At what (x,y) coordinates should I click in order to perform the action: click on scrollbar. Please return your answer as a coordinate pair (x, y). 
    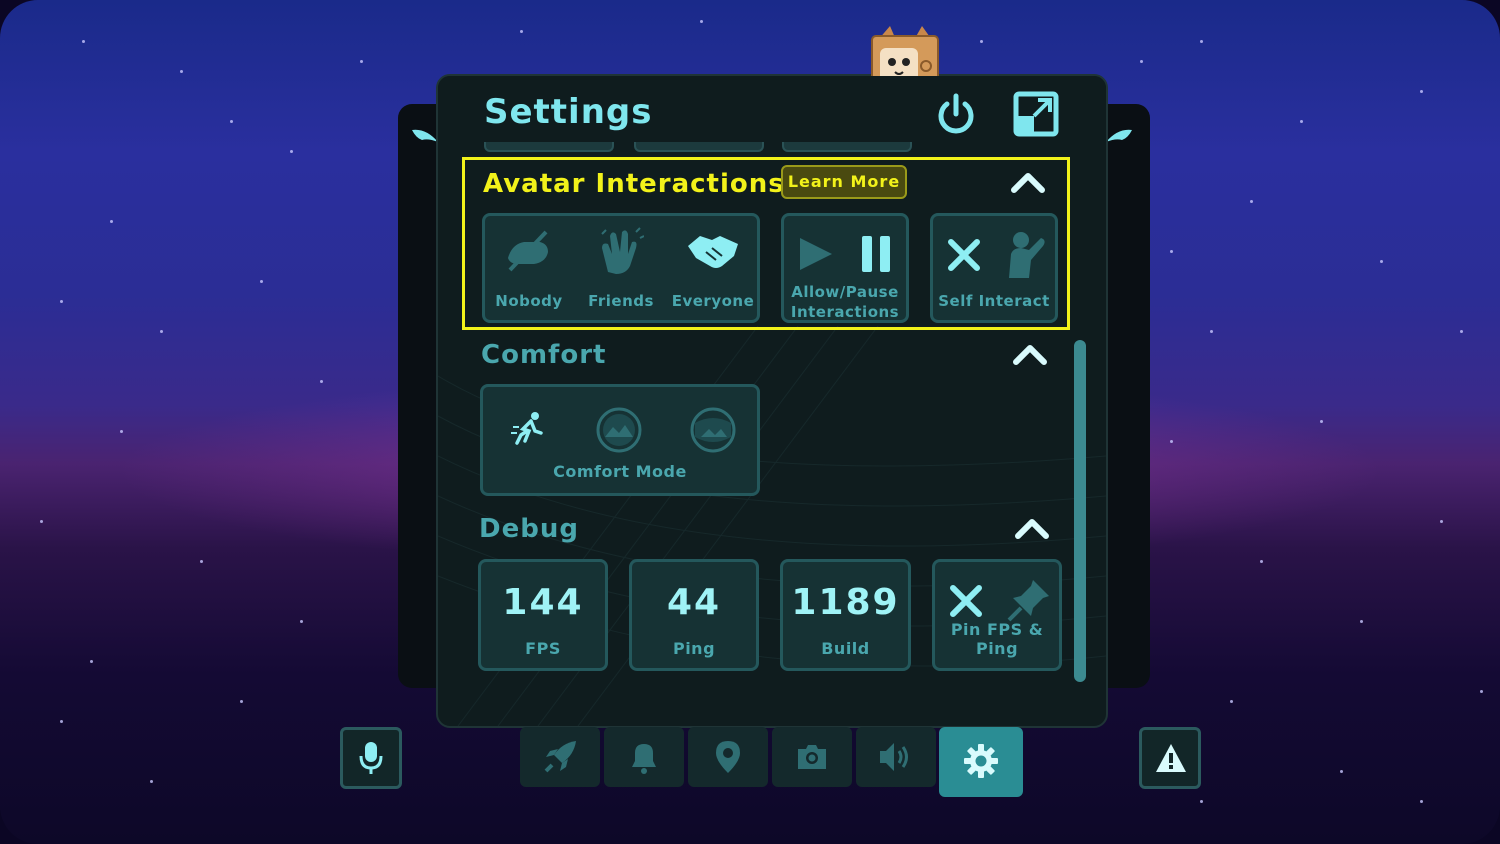
    Looking at the image, I should click on (1081, 509).